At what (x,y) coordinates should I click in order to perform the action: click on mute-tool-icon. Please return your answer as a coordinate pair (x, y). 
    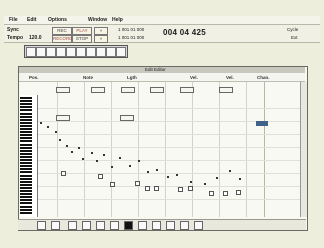
    Looking at the image, I should click on (111, 52).